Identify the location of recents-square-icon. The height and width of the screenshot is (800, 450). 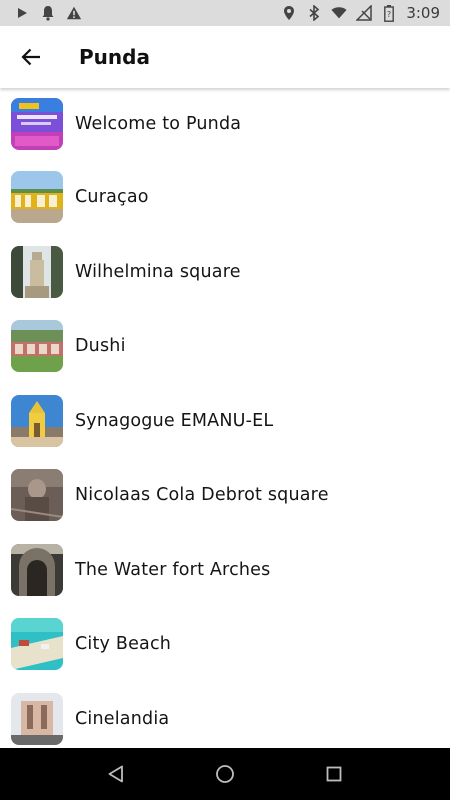
(334, 774).